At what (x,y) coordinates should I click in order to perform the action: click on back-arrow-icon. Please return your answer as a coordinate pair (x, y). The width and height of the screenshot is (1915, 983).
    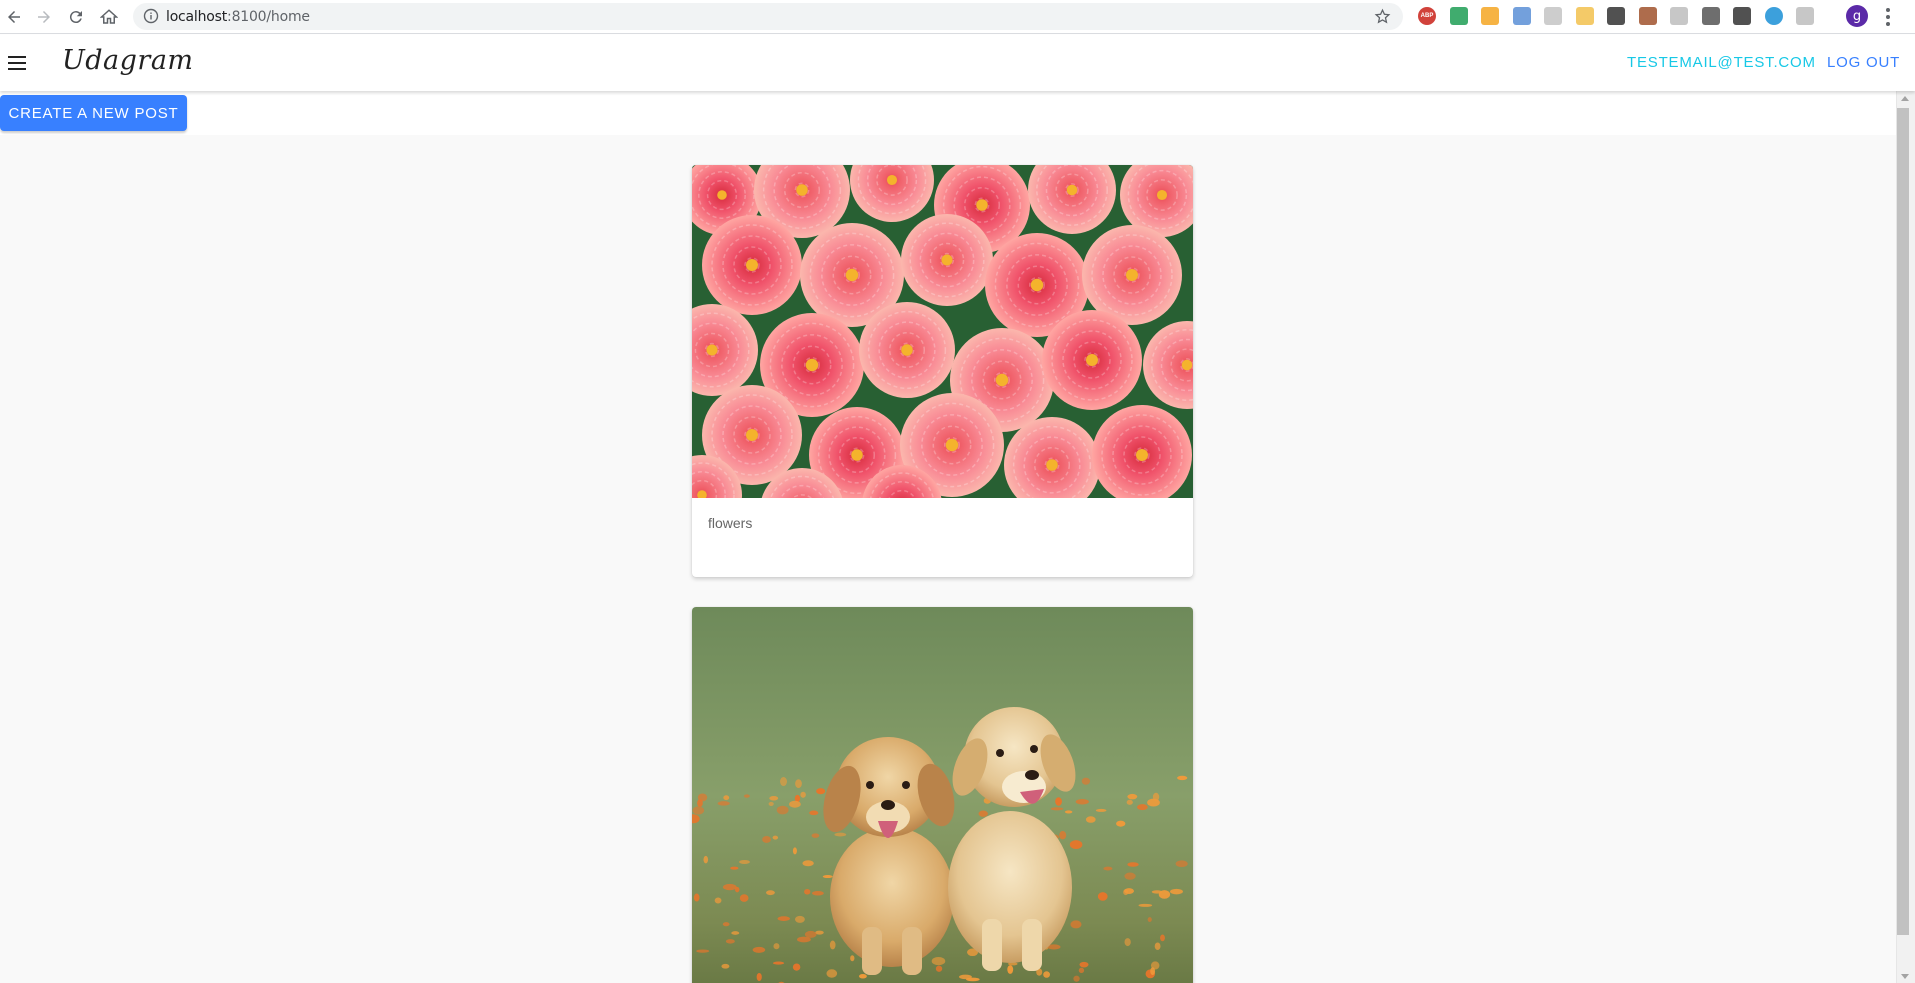
    Looking at the image, I should click on (14, 17).